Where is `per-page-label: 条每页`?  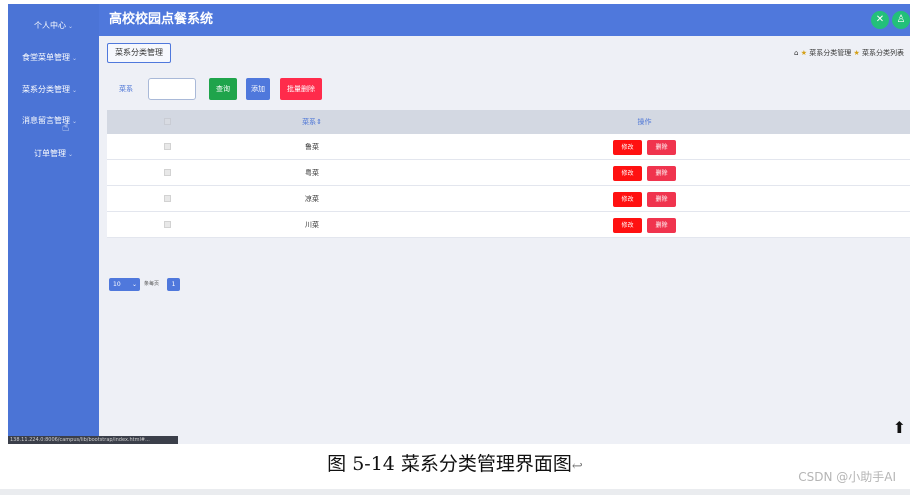
per-page-label: 条每页 is located at coordinates (152, 284).